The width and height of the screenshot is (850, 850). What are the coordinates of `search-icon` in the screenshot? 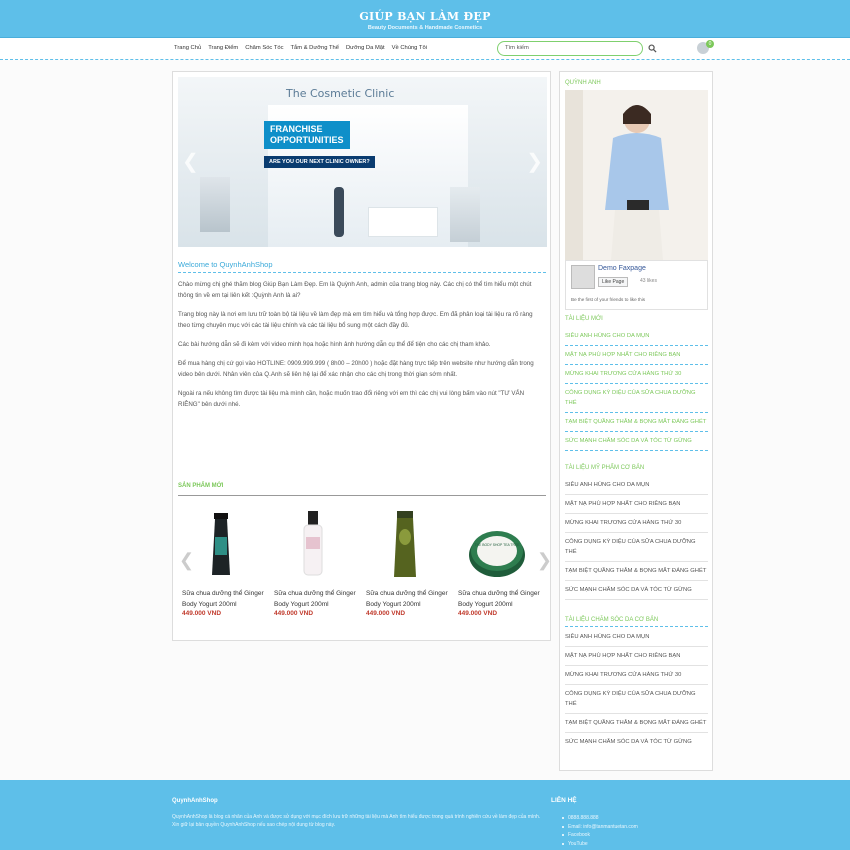 It's located at (652, 48).